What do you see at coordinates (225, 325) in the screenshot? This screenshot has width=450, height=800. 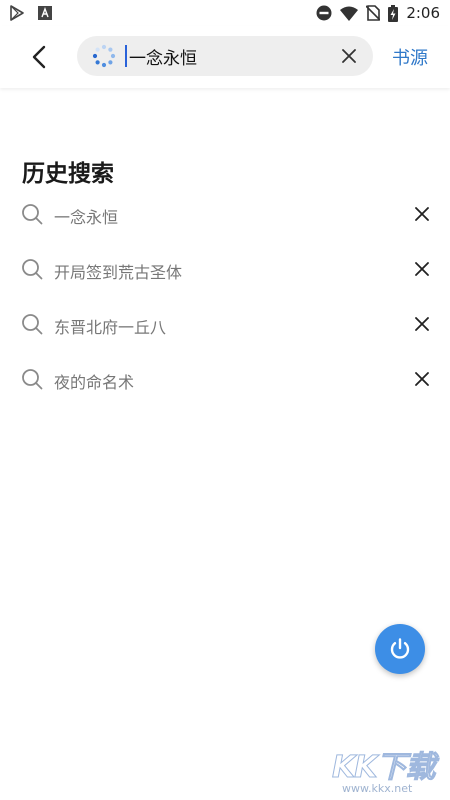 I see `history-item: 东晋北府一丘八` at bounding box center [225, 325].